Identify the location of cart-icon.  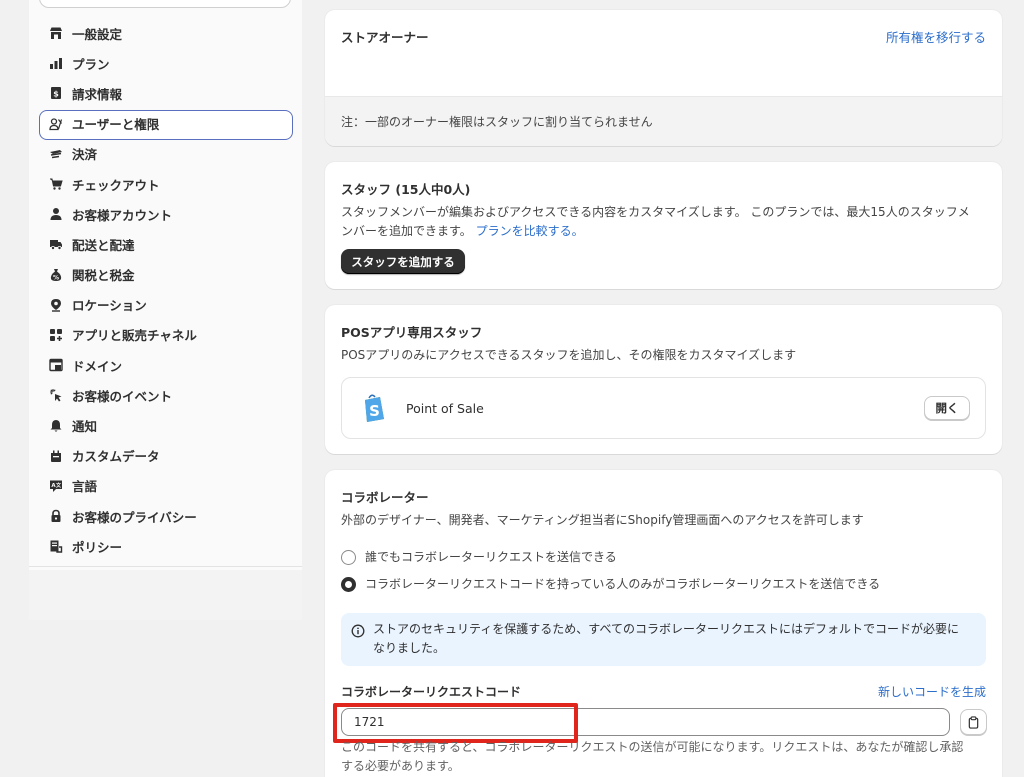
(56, 184).